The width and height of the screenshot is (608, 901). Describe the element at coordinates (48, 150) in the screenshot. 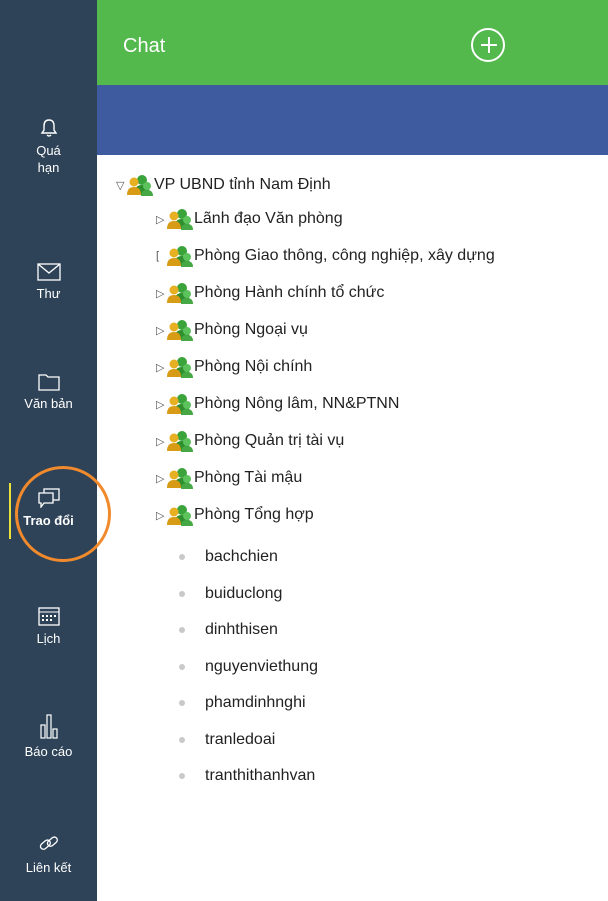

I see `sidebar-item-label: Quá` at that location.